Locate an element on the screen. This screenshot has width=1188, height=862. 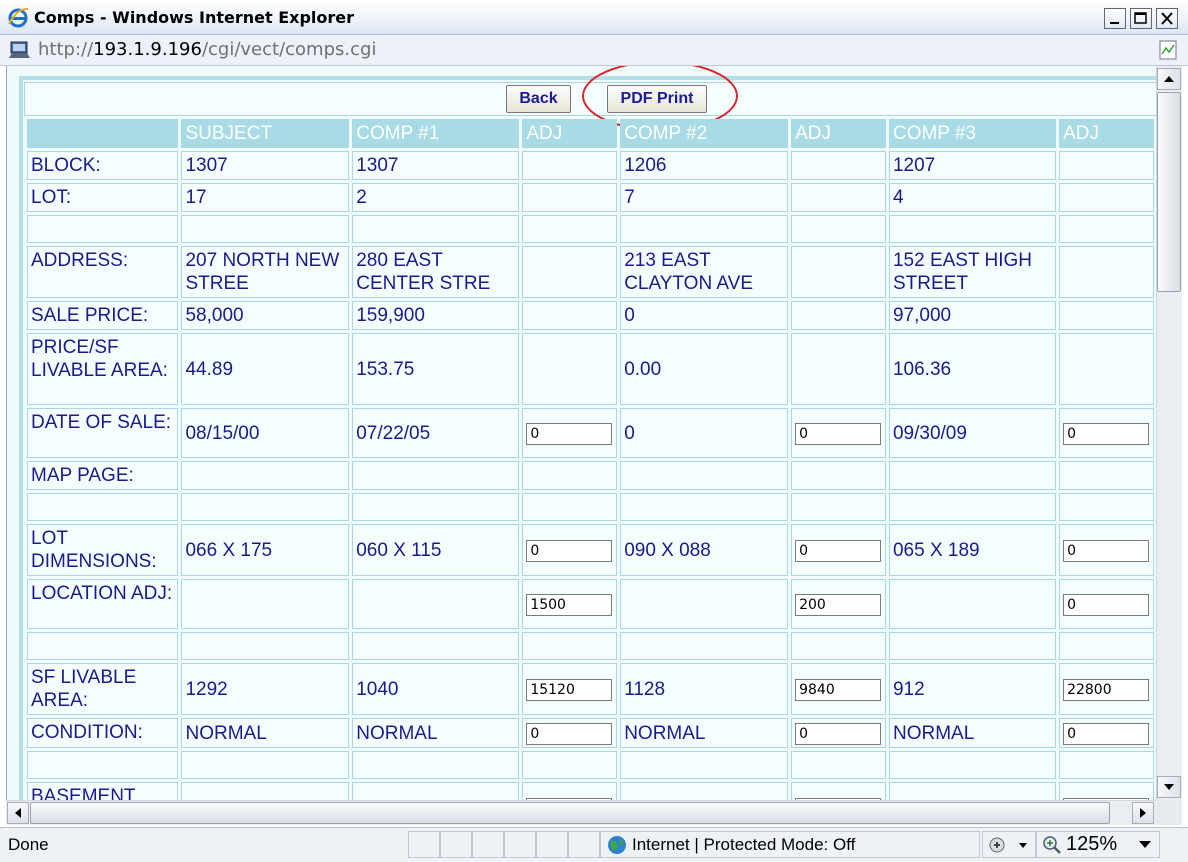
comp-cell: 912 is located at coordinates (972, 689).